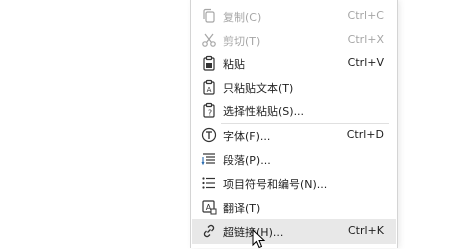 The image size is (450, 249). I want to click on font-icon, so click(209, 135).